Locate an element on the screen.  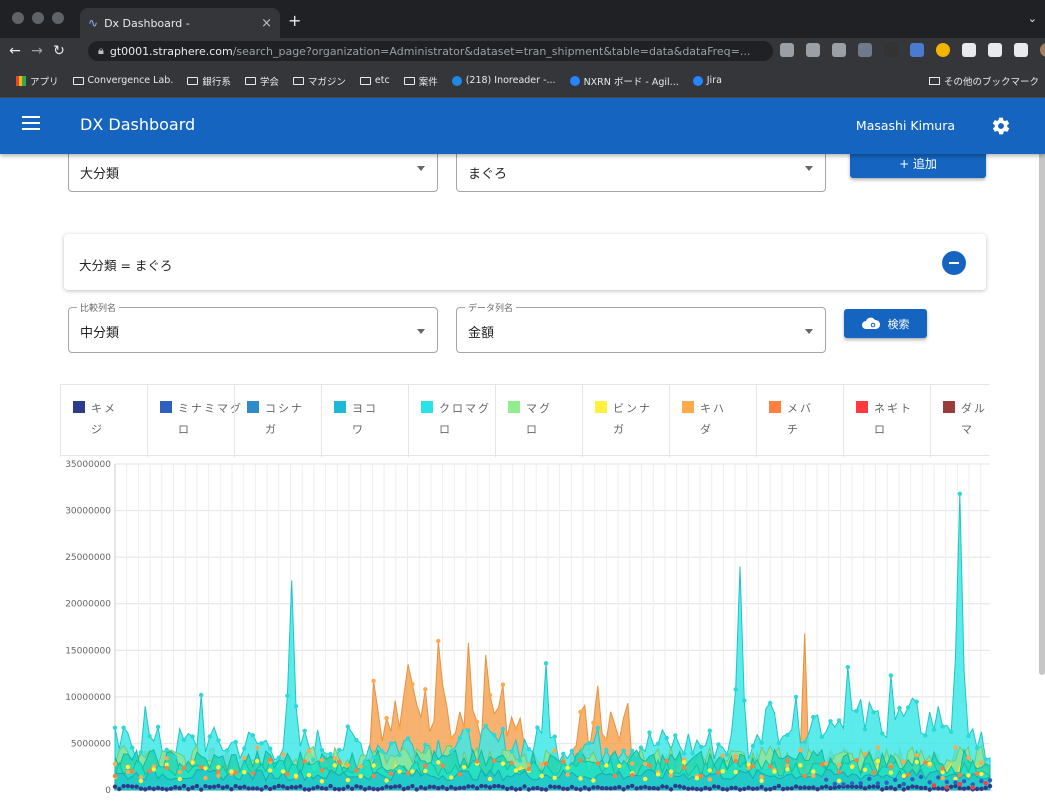
legend-item: キメジ is located at coordinates (103, 421).